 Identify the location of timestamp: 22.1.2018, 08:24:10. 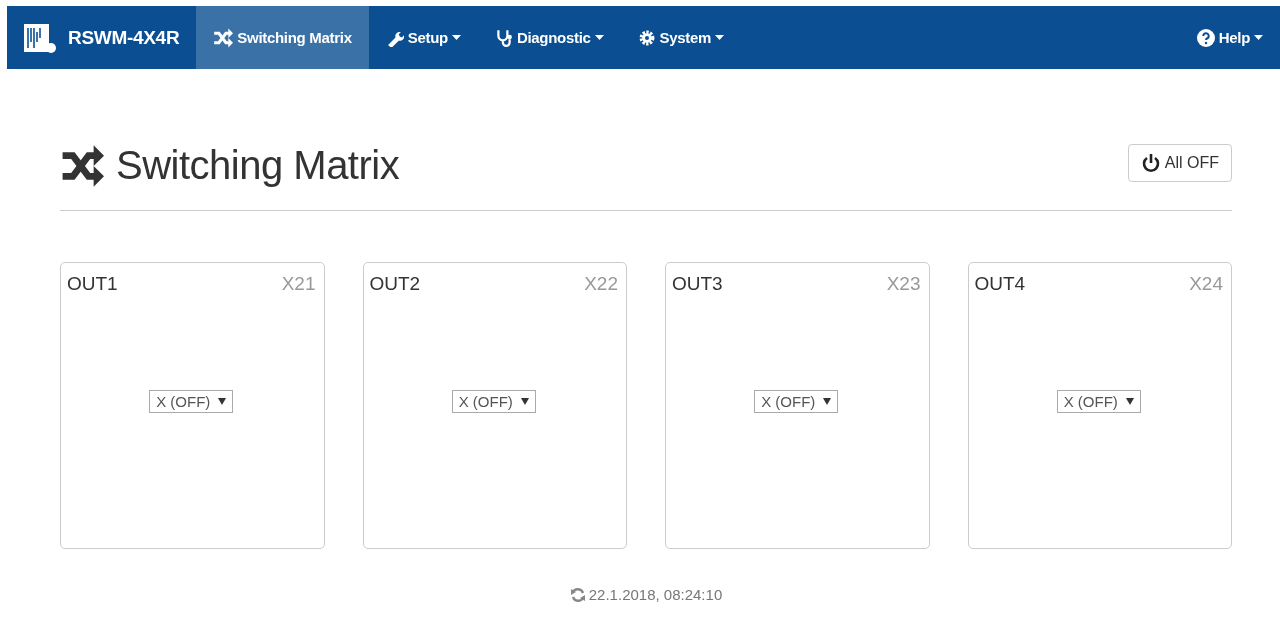
(655, 594).